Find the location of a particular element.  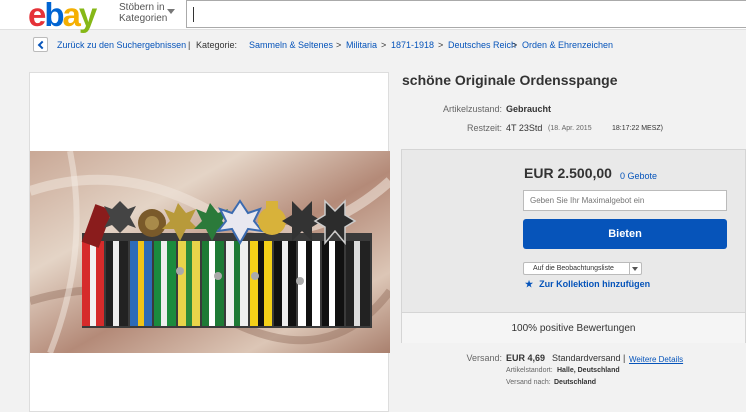

shipping-method: Standardversand is located at coordinates (586, 358).